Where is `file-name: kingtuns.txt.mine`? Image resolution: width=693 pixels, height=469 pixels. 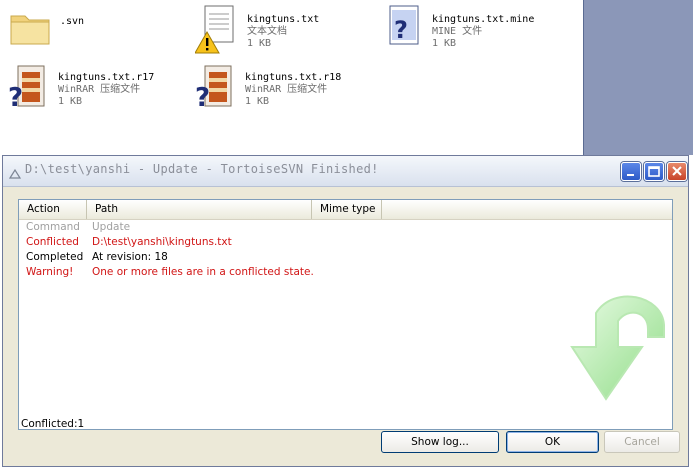
file-name: kingtuns.txt.mine is located at coordinates (483, 19).